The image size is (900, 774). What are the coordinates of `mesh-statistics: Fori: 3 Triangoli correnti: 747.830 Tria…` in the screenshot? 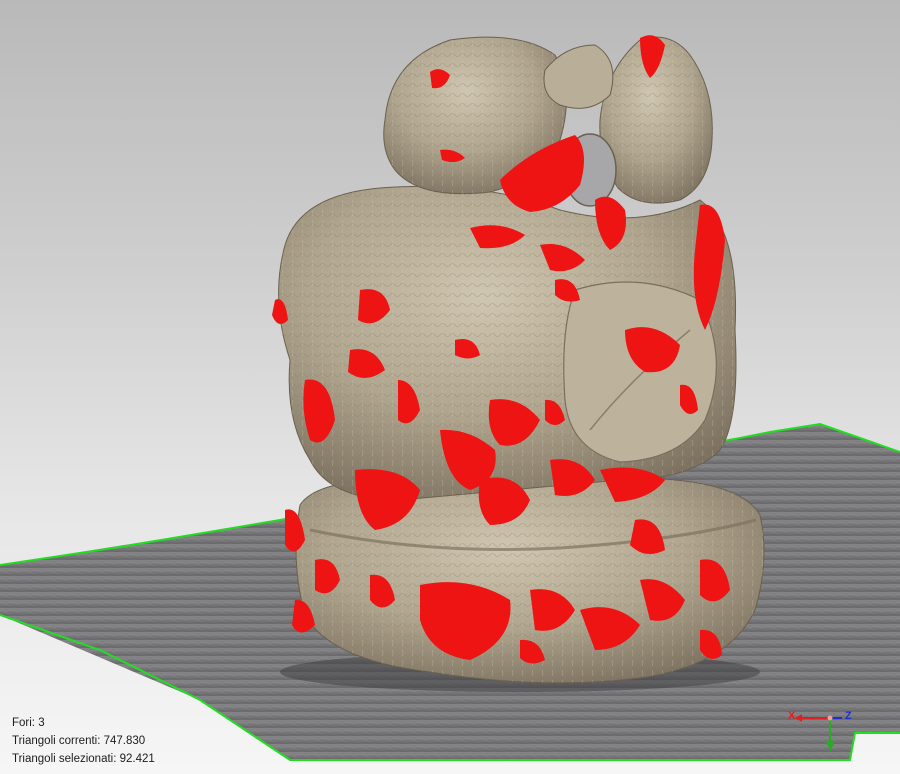 It's located at (83, 741).